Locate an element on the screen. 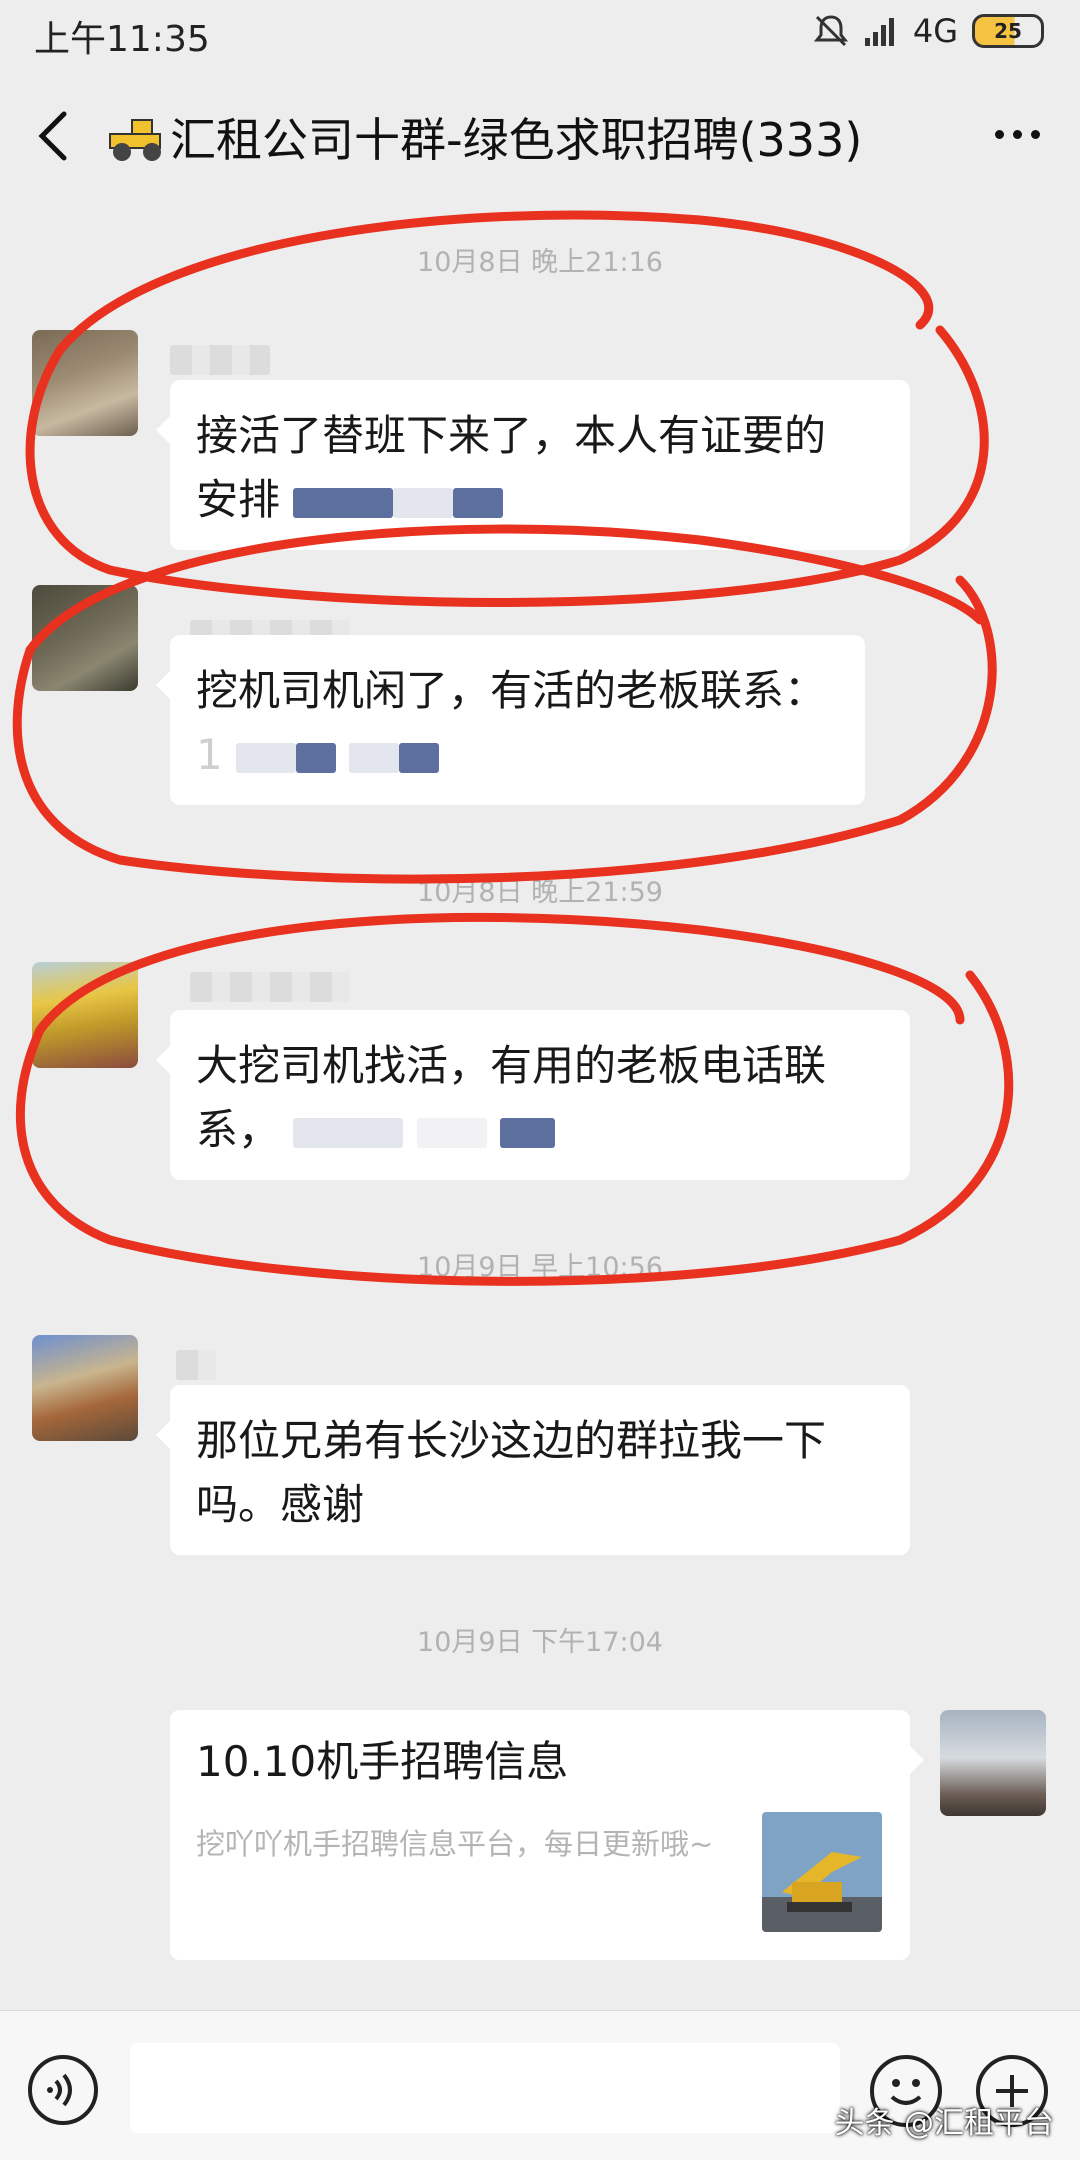 The image size is (1080, 2160). message-bubble: 那位兄弟有长沙这边的群拉我一下 吗。感谢 is located at coordinates (533, 1470).